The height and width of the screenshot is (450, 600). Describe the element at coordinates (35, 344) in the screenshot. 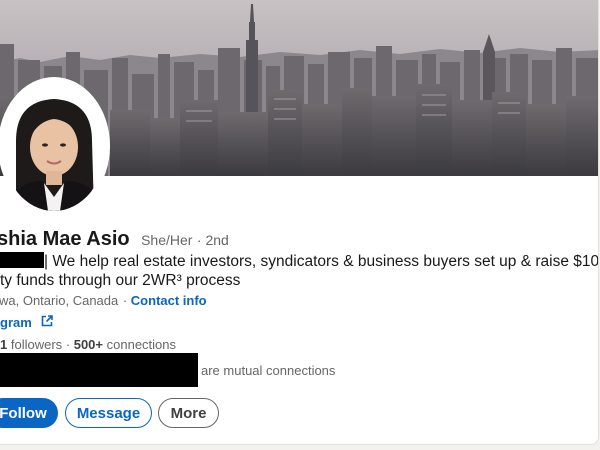

I see `followers-label: followers` at that location.